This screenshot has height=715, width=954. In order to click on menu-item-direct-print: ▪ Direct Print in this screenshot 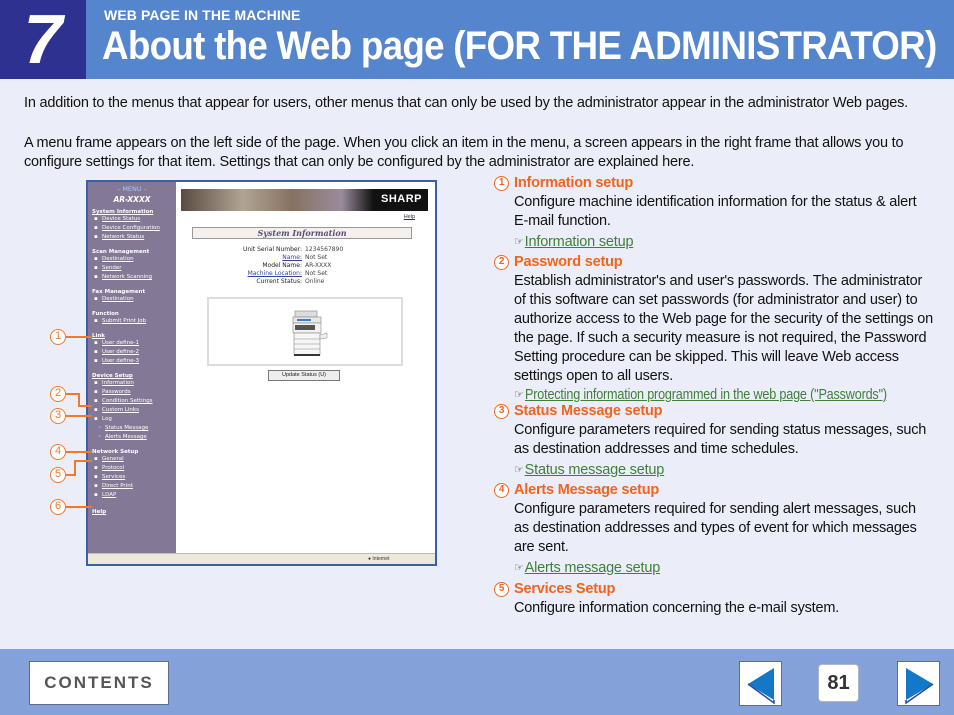, I will do `click(135, 486)`.